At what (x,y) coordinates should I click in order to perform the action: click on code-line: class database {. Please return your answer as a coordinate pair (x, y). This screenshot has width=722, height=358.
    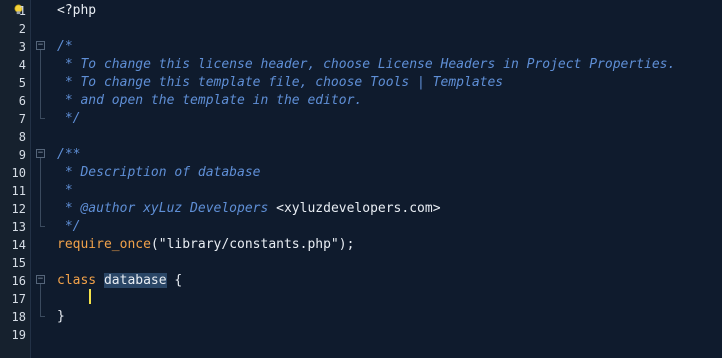
    Looking at the image, I should click on (386, 281).